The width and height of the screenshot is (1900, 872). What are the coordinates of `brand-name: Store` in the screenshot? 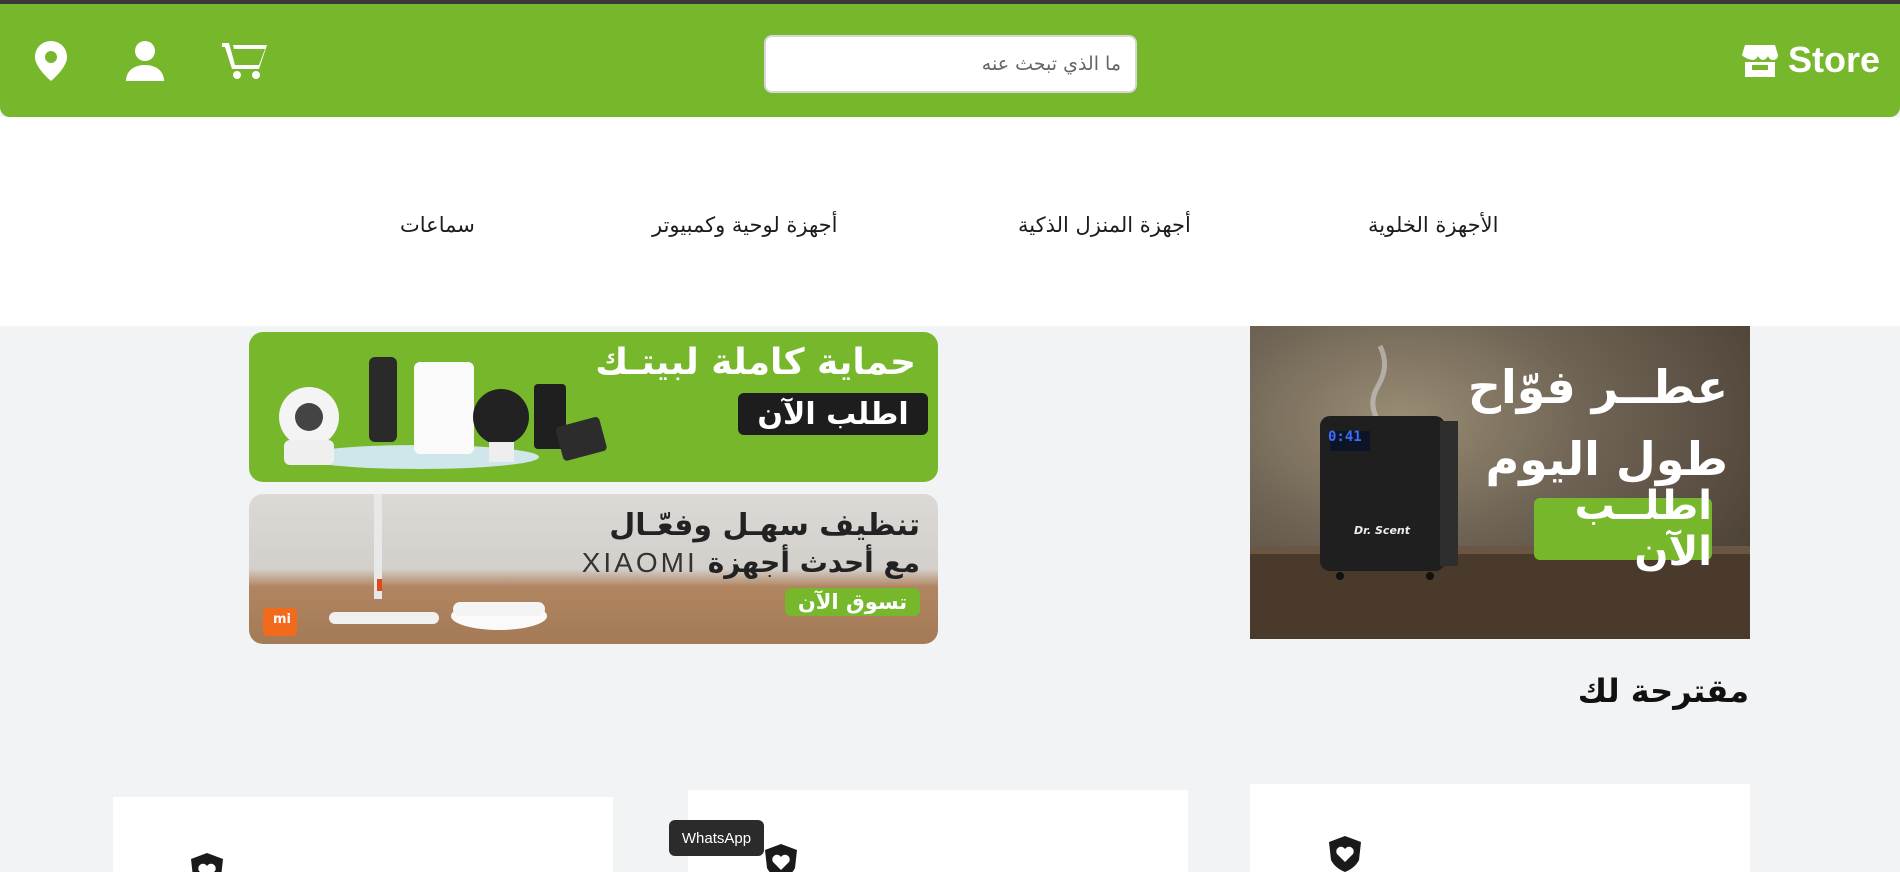 It's located at (1833, 59).